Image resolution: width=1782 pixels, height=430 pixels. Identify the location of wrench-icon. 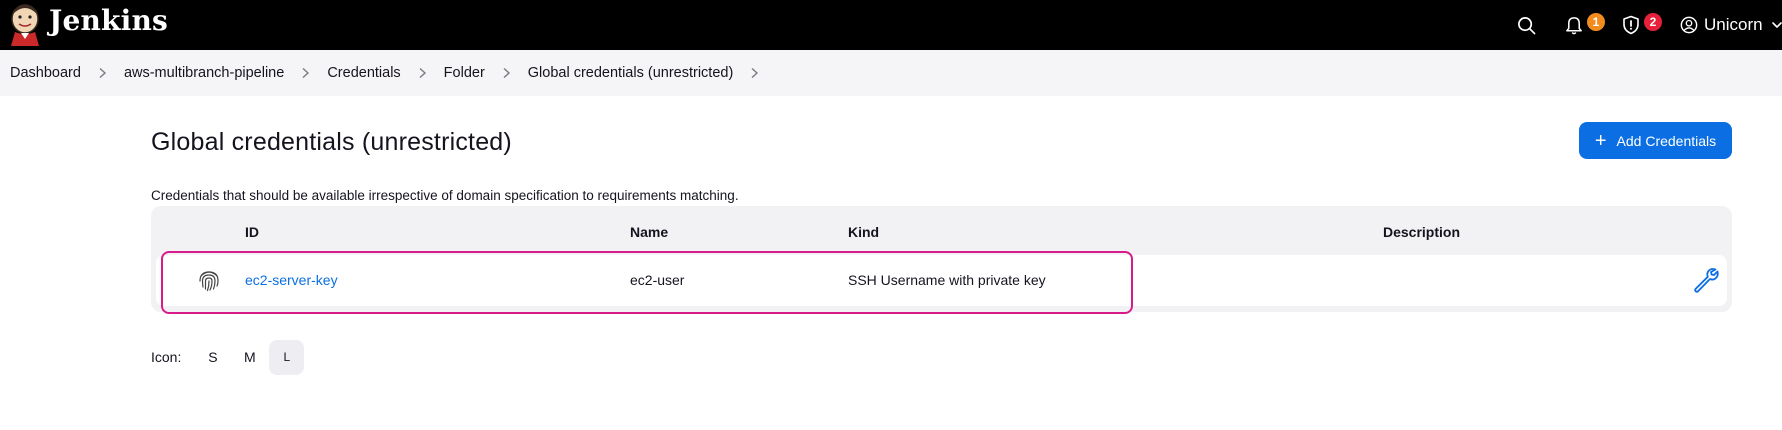
(1706, 280).